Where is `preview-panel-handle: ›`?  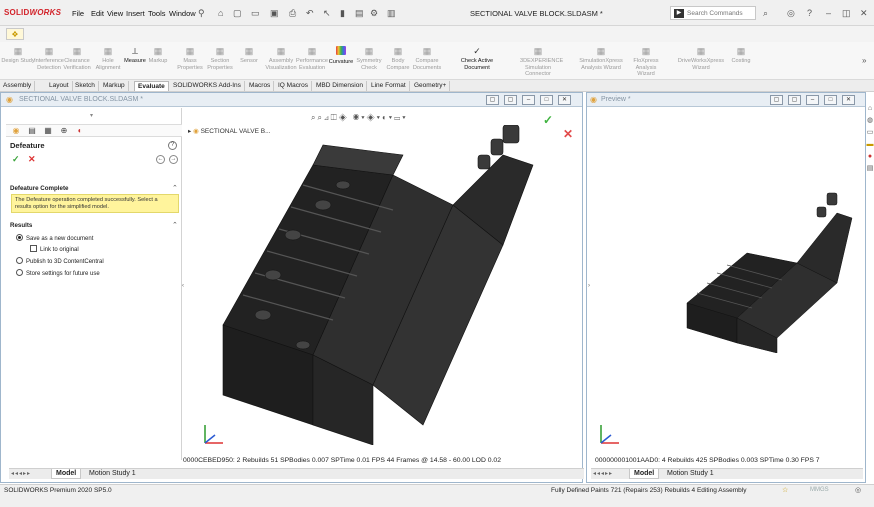 preview-panel-handle: › is located at coordinates (589, 286).